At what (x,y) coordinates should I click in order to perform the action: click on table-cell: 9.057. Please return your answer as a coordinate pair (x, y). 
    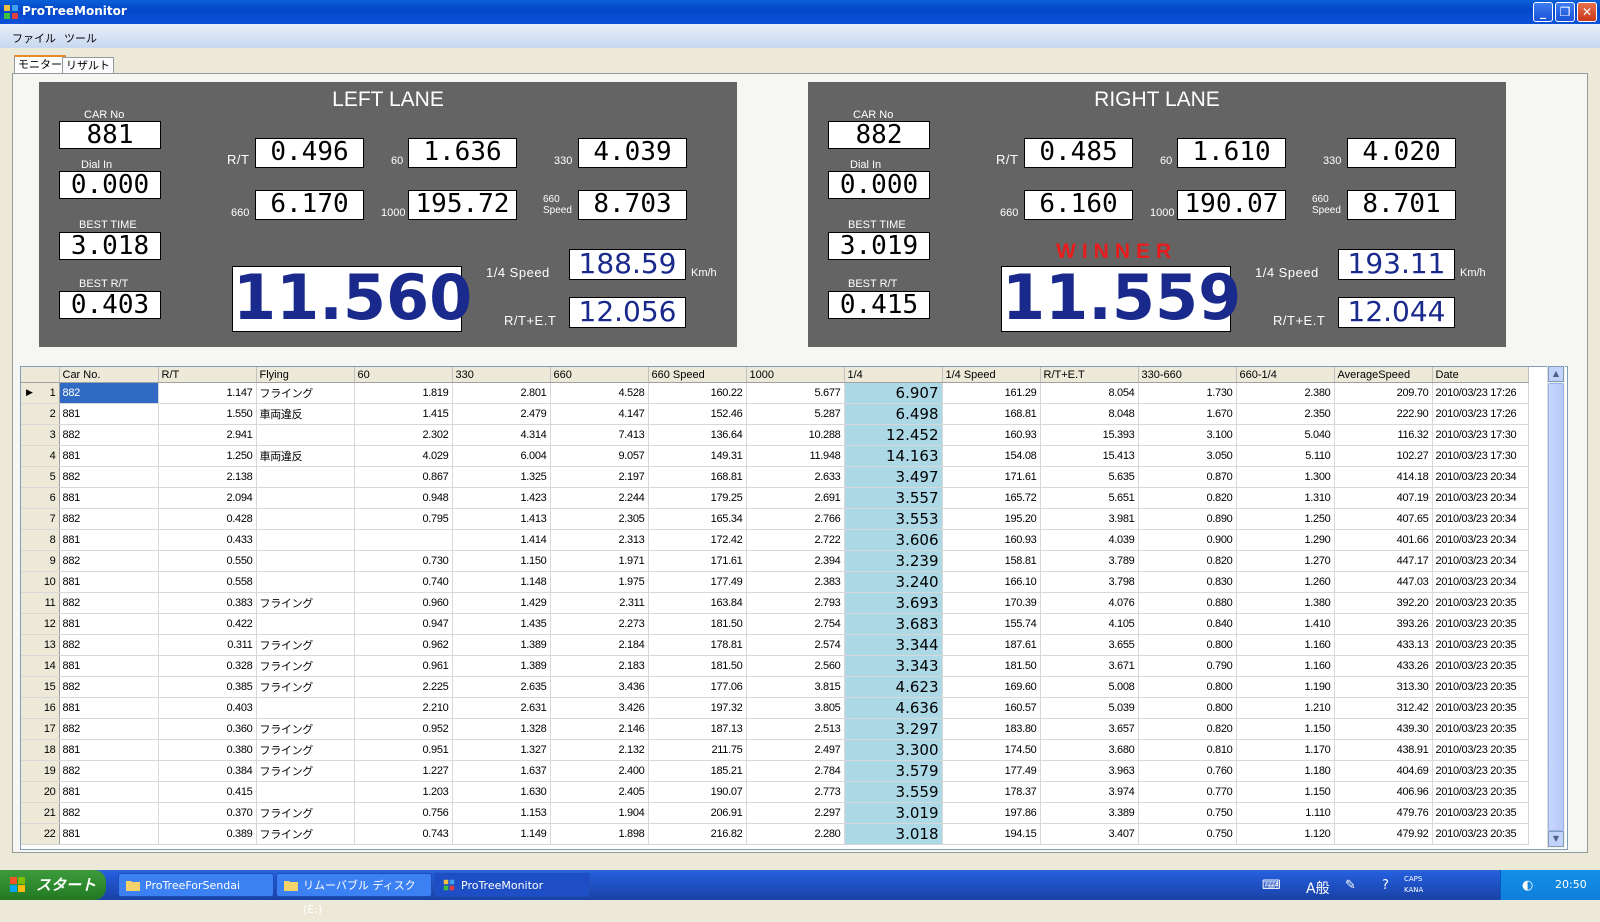
    Looking at the image, I should click on (599, 456).